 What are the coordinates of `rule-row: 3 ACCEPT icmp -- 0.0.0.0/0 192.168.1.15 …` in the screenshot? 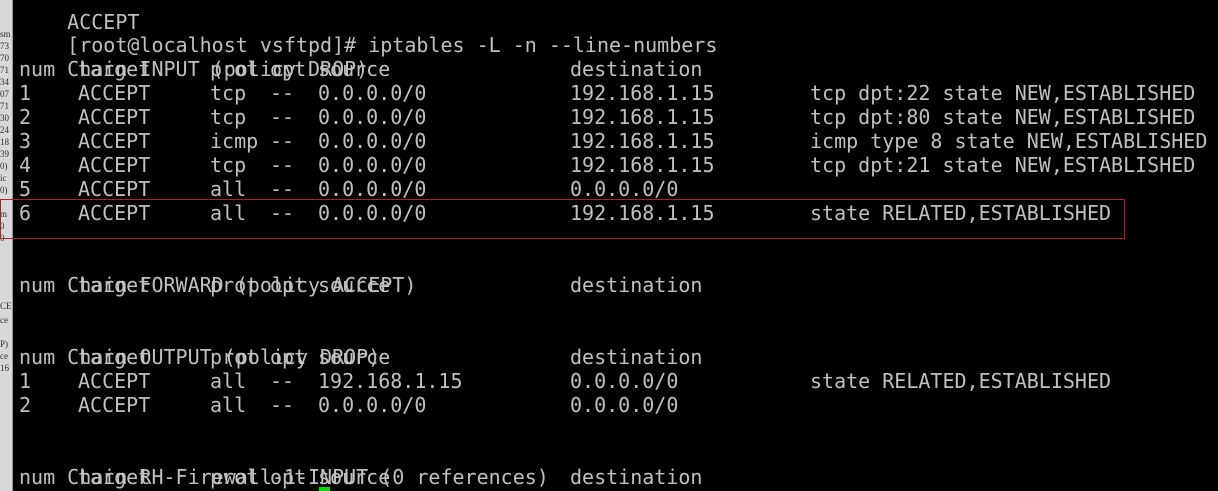 It's located at (613, 141).